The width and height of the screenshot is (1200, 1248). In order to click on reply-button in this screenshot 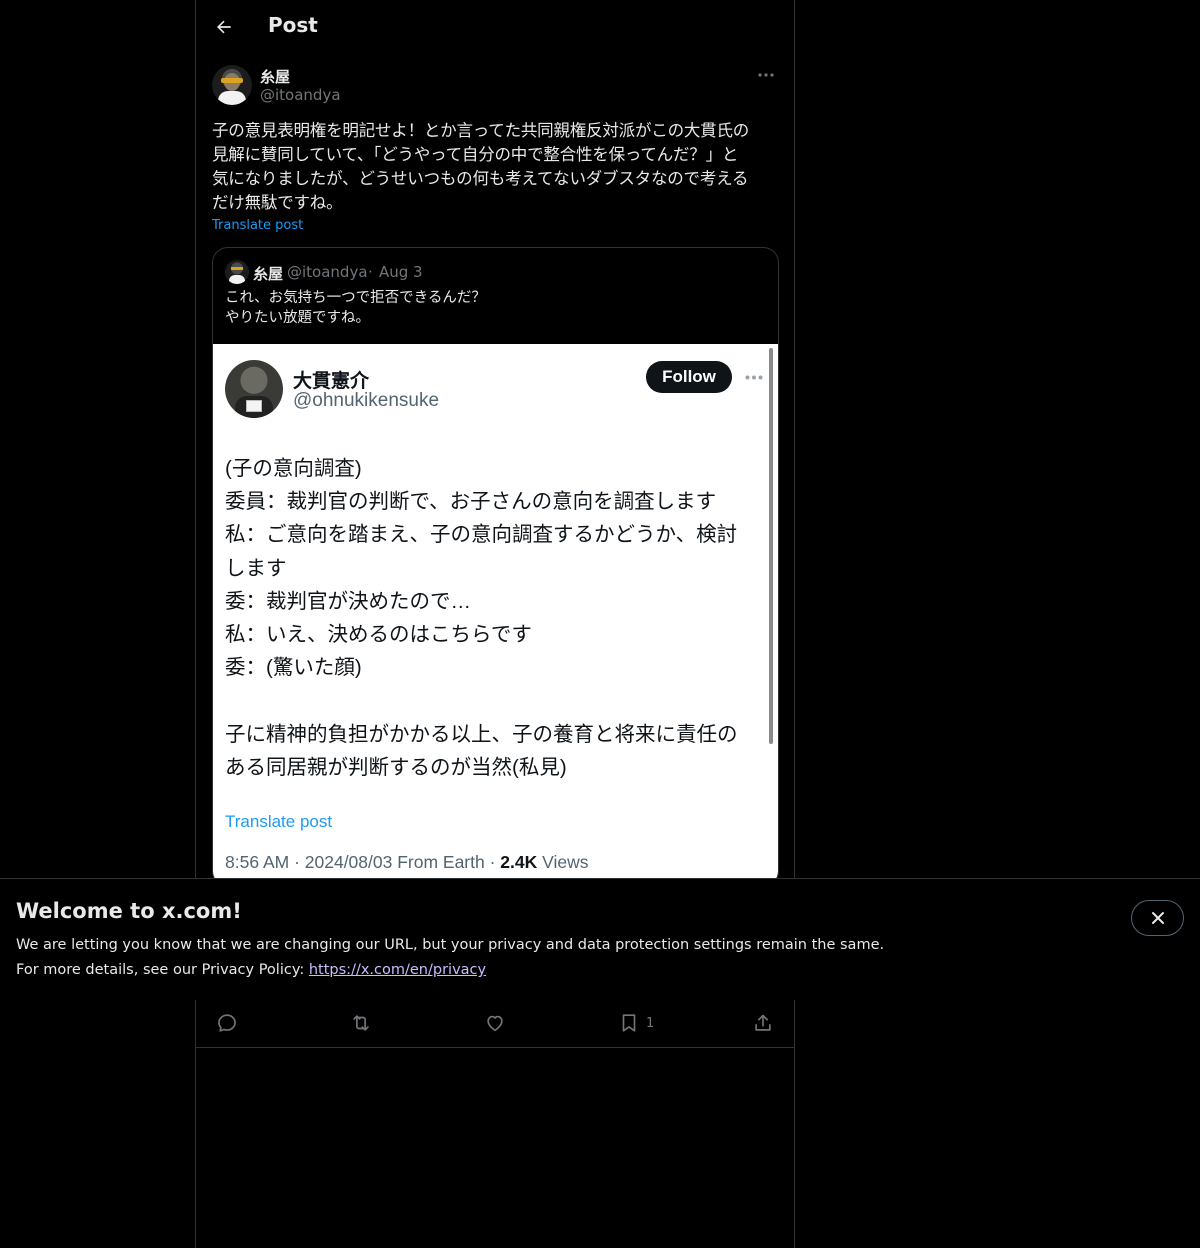, I will do `click(227, 1023)`.